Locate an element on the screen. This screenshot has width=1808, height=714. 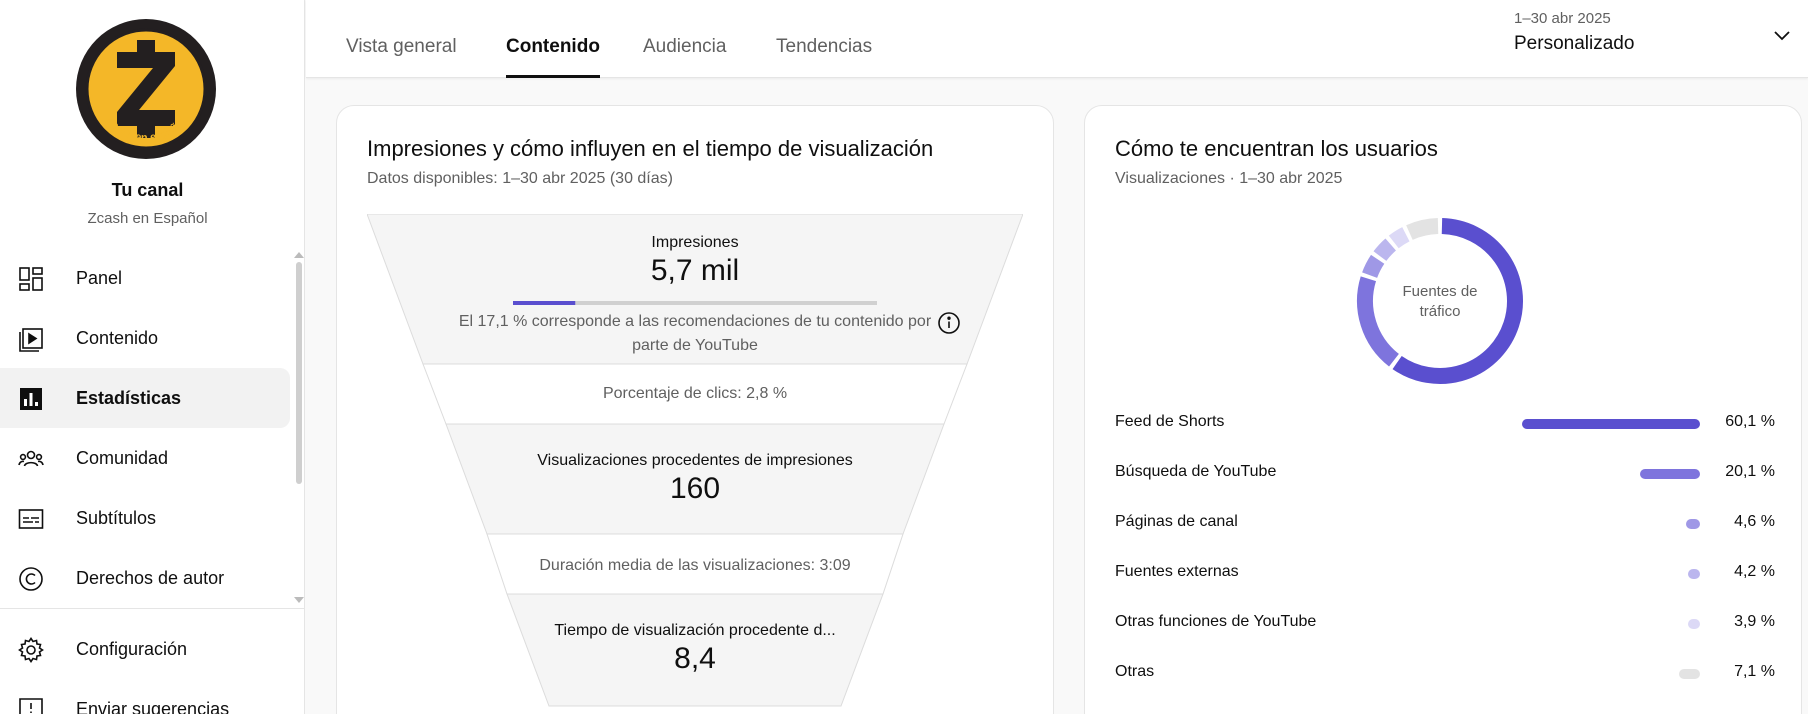
donut-label-line: Fuentes de is located at coordinates (1440, 291).